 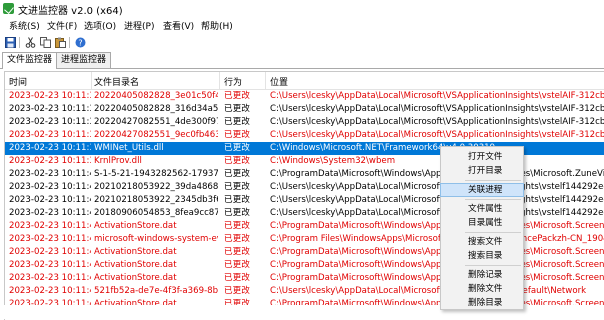 I want to click on menu-options: 选项(O), so click(x=100, y=25).